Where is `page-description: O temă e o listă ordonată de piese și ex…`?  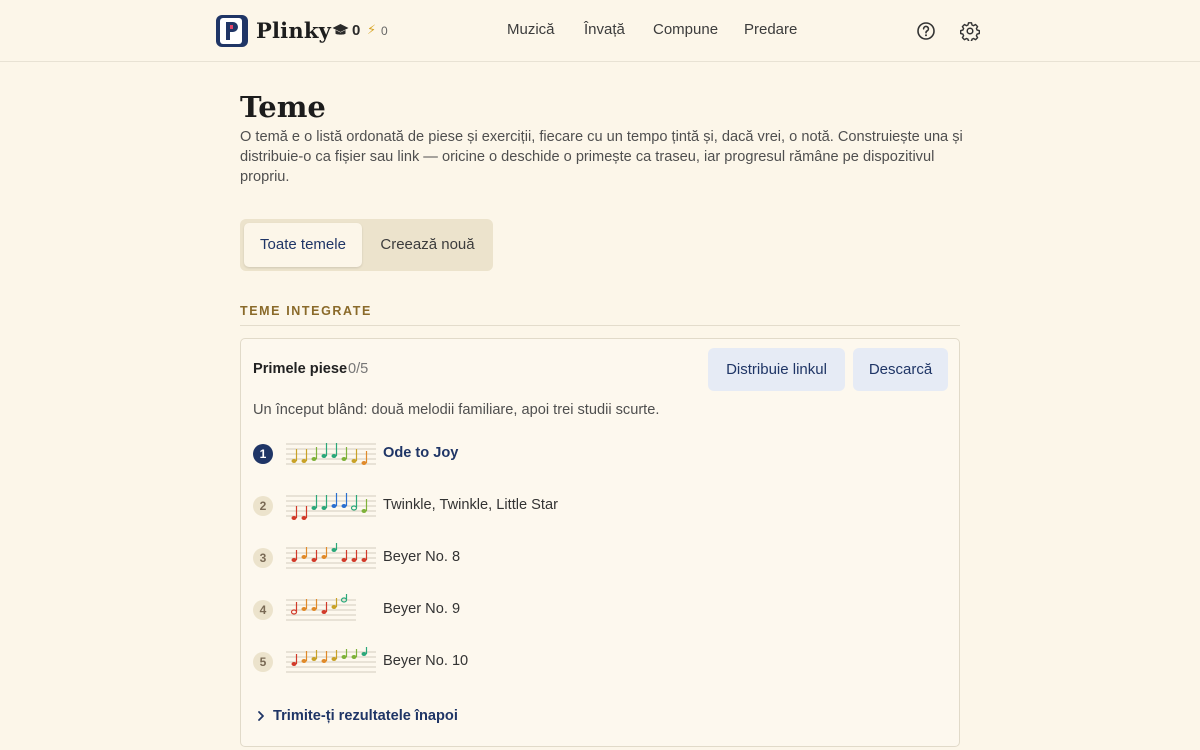
page-description: O temă e o listă ordonată de piese și ex… is located at coordinates (601, 157).